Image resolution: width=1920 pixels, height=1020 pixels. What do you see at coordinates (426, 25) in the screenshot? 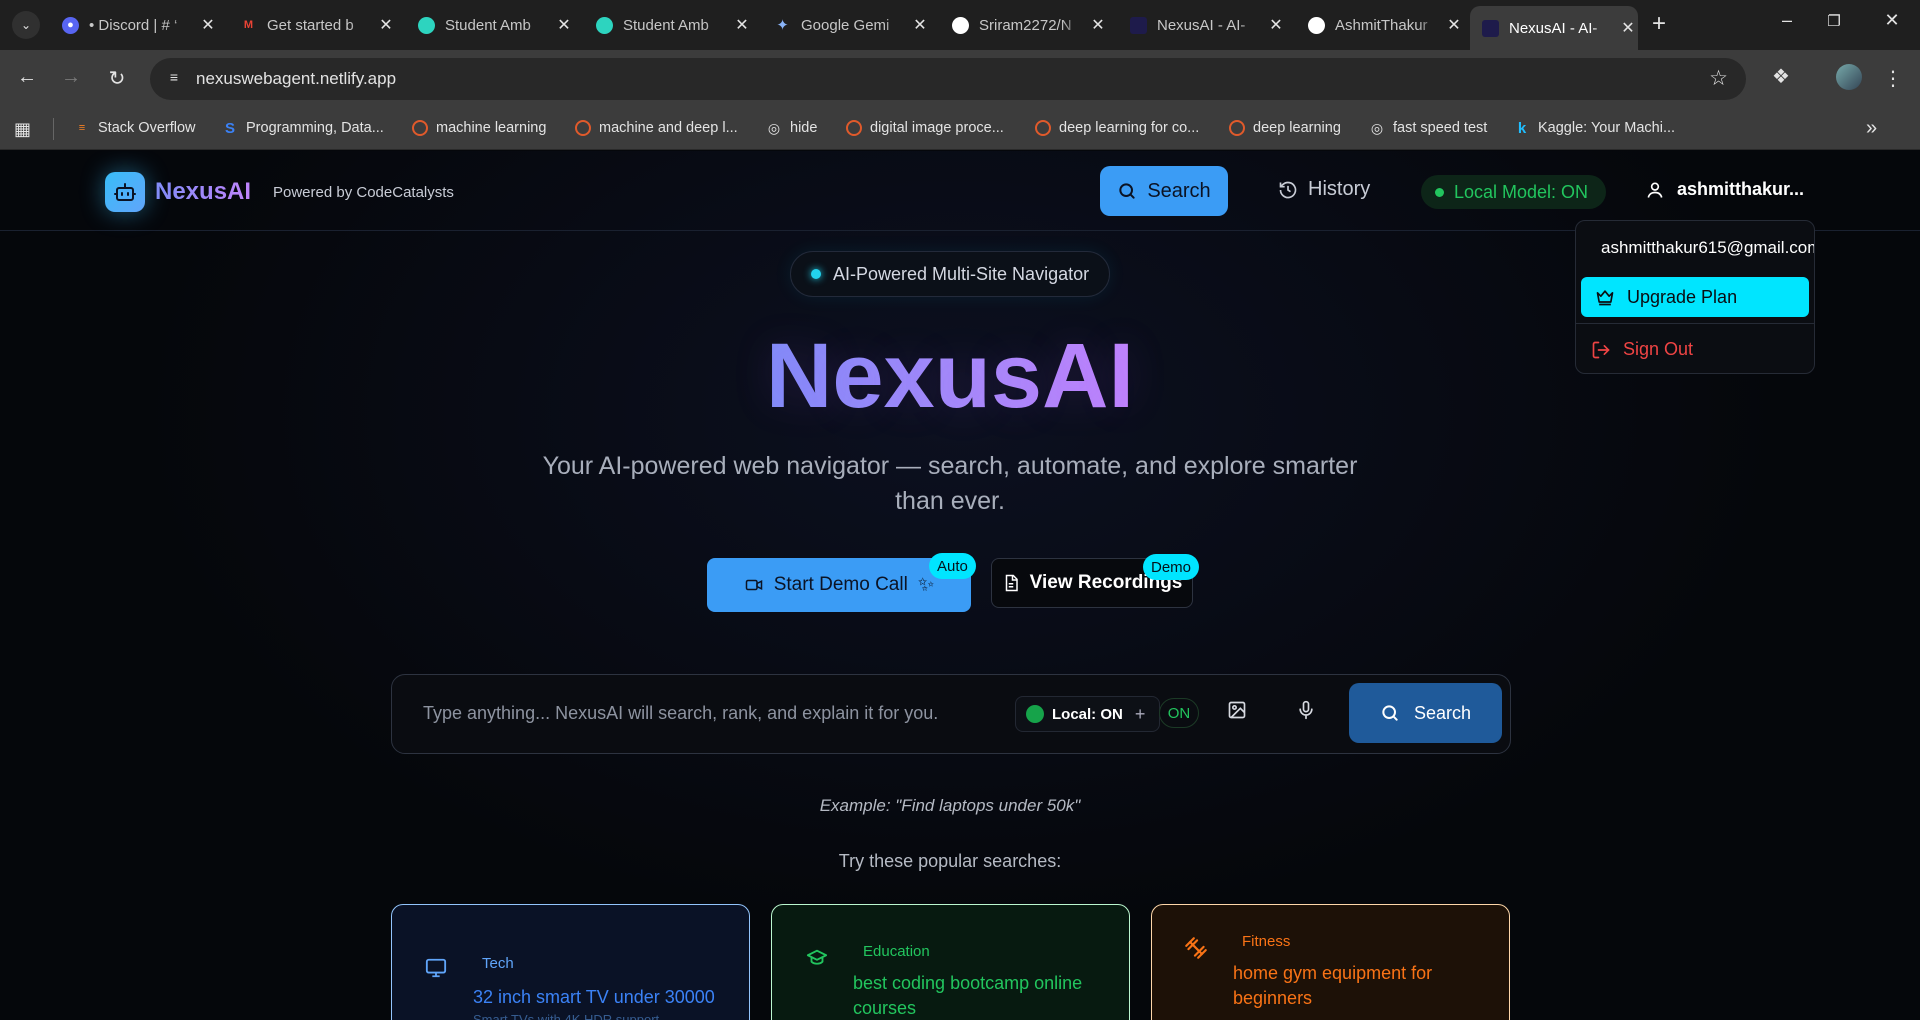
I see `cloud-icon` at bounding box center [426, 25].